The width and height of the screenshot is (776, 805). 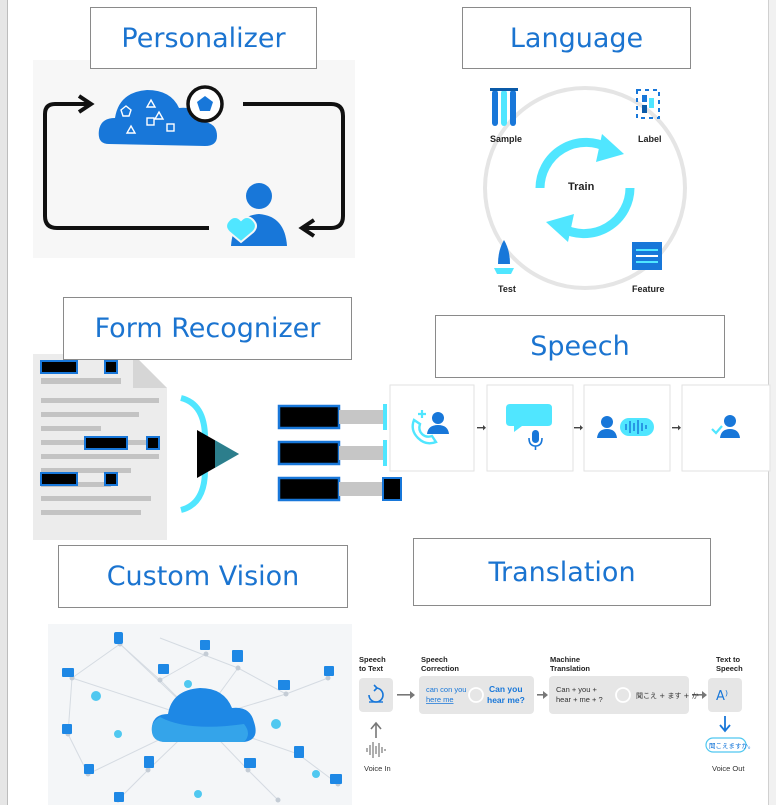 I want to click on mt-input-2: hear + me + ?, so click(x=579, y=699).